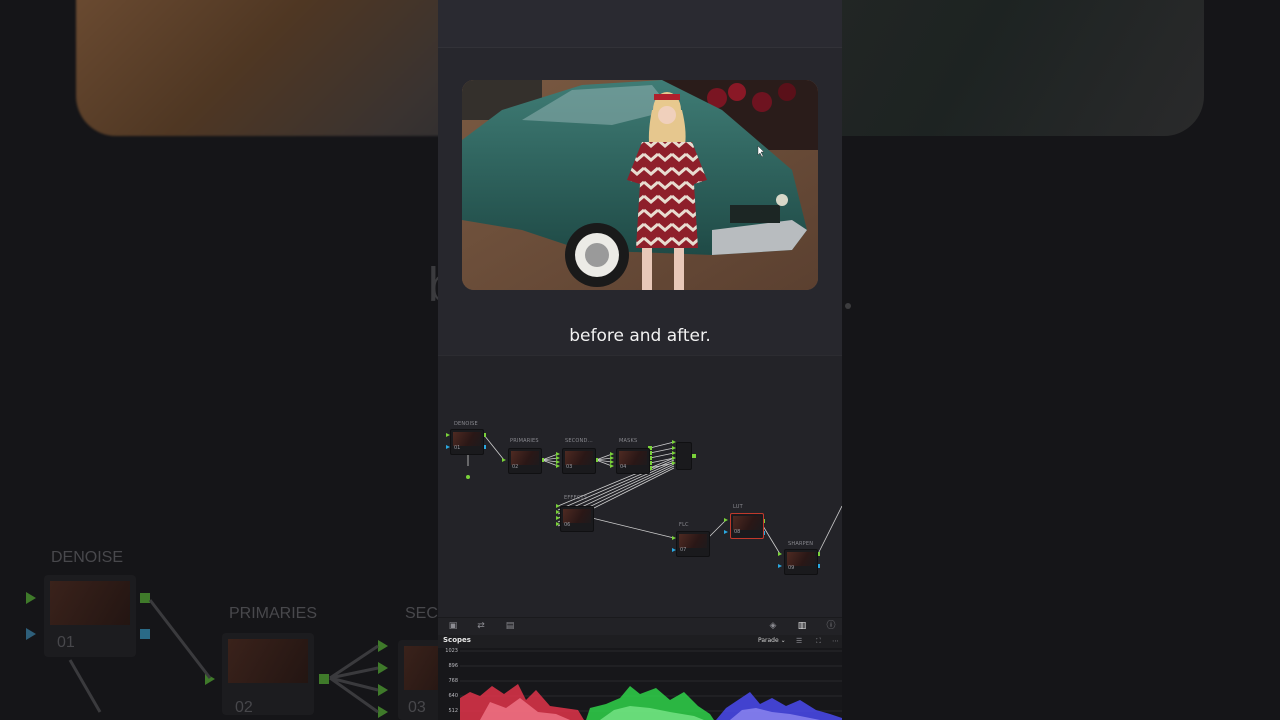 The image size is (1280, 720). Describe the element at coordinates (640, 642) in the screenshot. I see `scopes-header: Scopes Parade ⌄ ☰ ⛶ ⋯` at that location.